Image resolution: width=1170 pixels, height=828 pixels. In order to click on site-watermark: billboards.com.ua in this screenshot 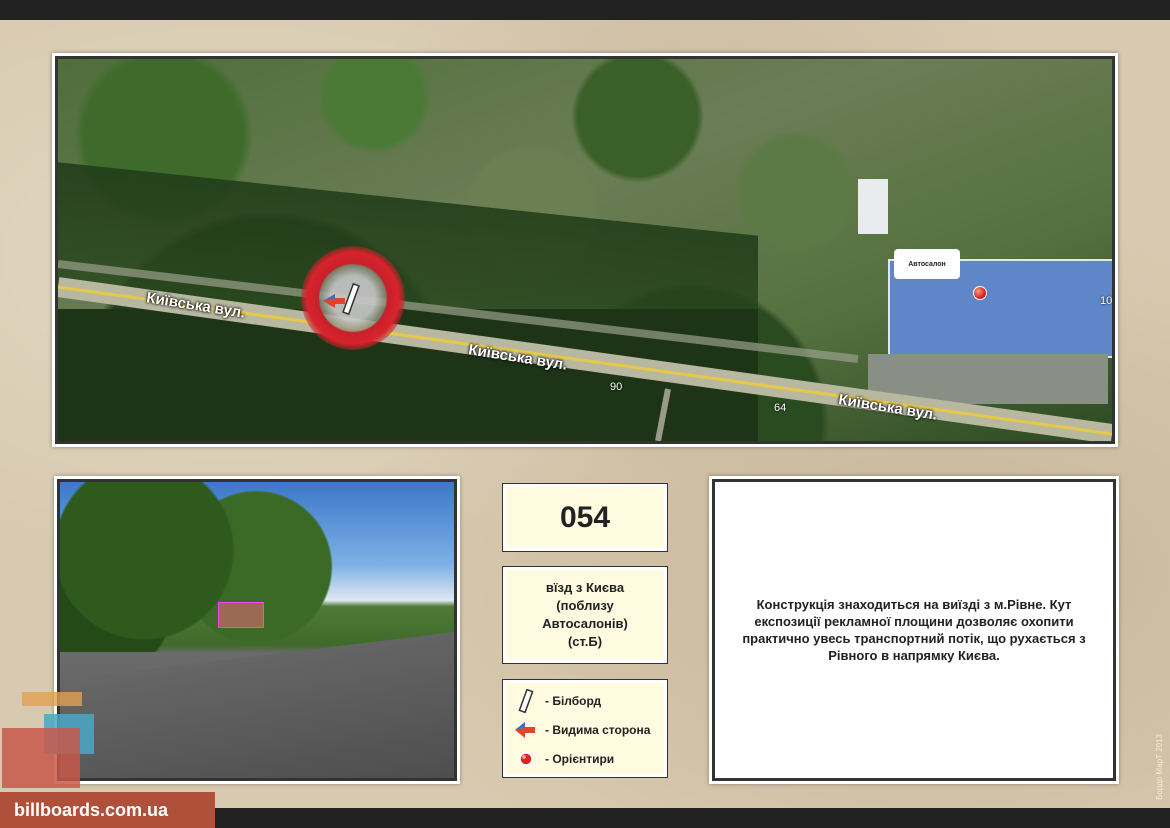, I will do `click(107, 810)`.